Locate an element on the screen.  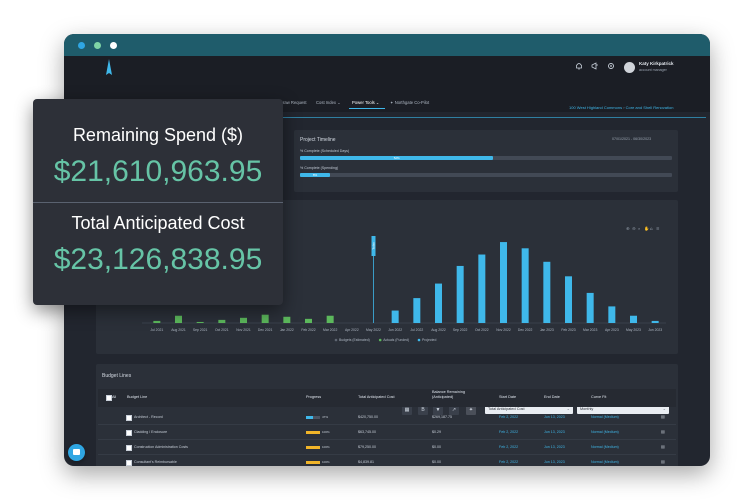
magnify-icon: ⌕ is located at coordinates (639, 228).